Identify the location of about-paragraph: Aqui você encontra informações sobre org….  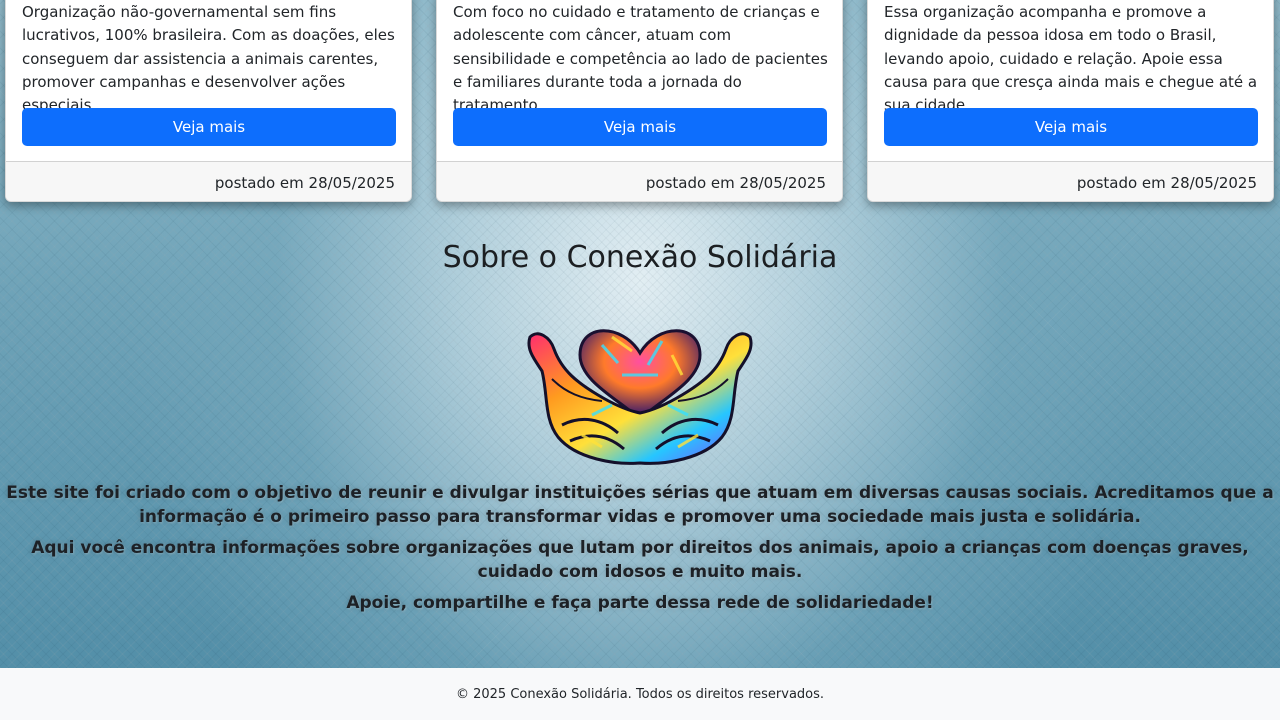
(640, 560).